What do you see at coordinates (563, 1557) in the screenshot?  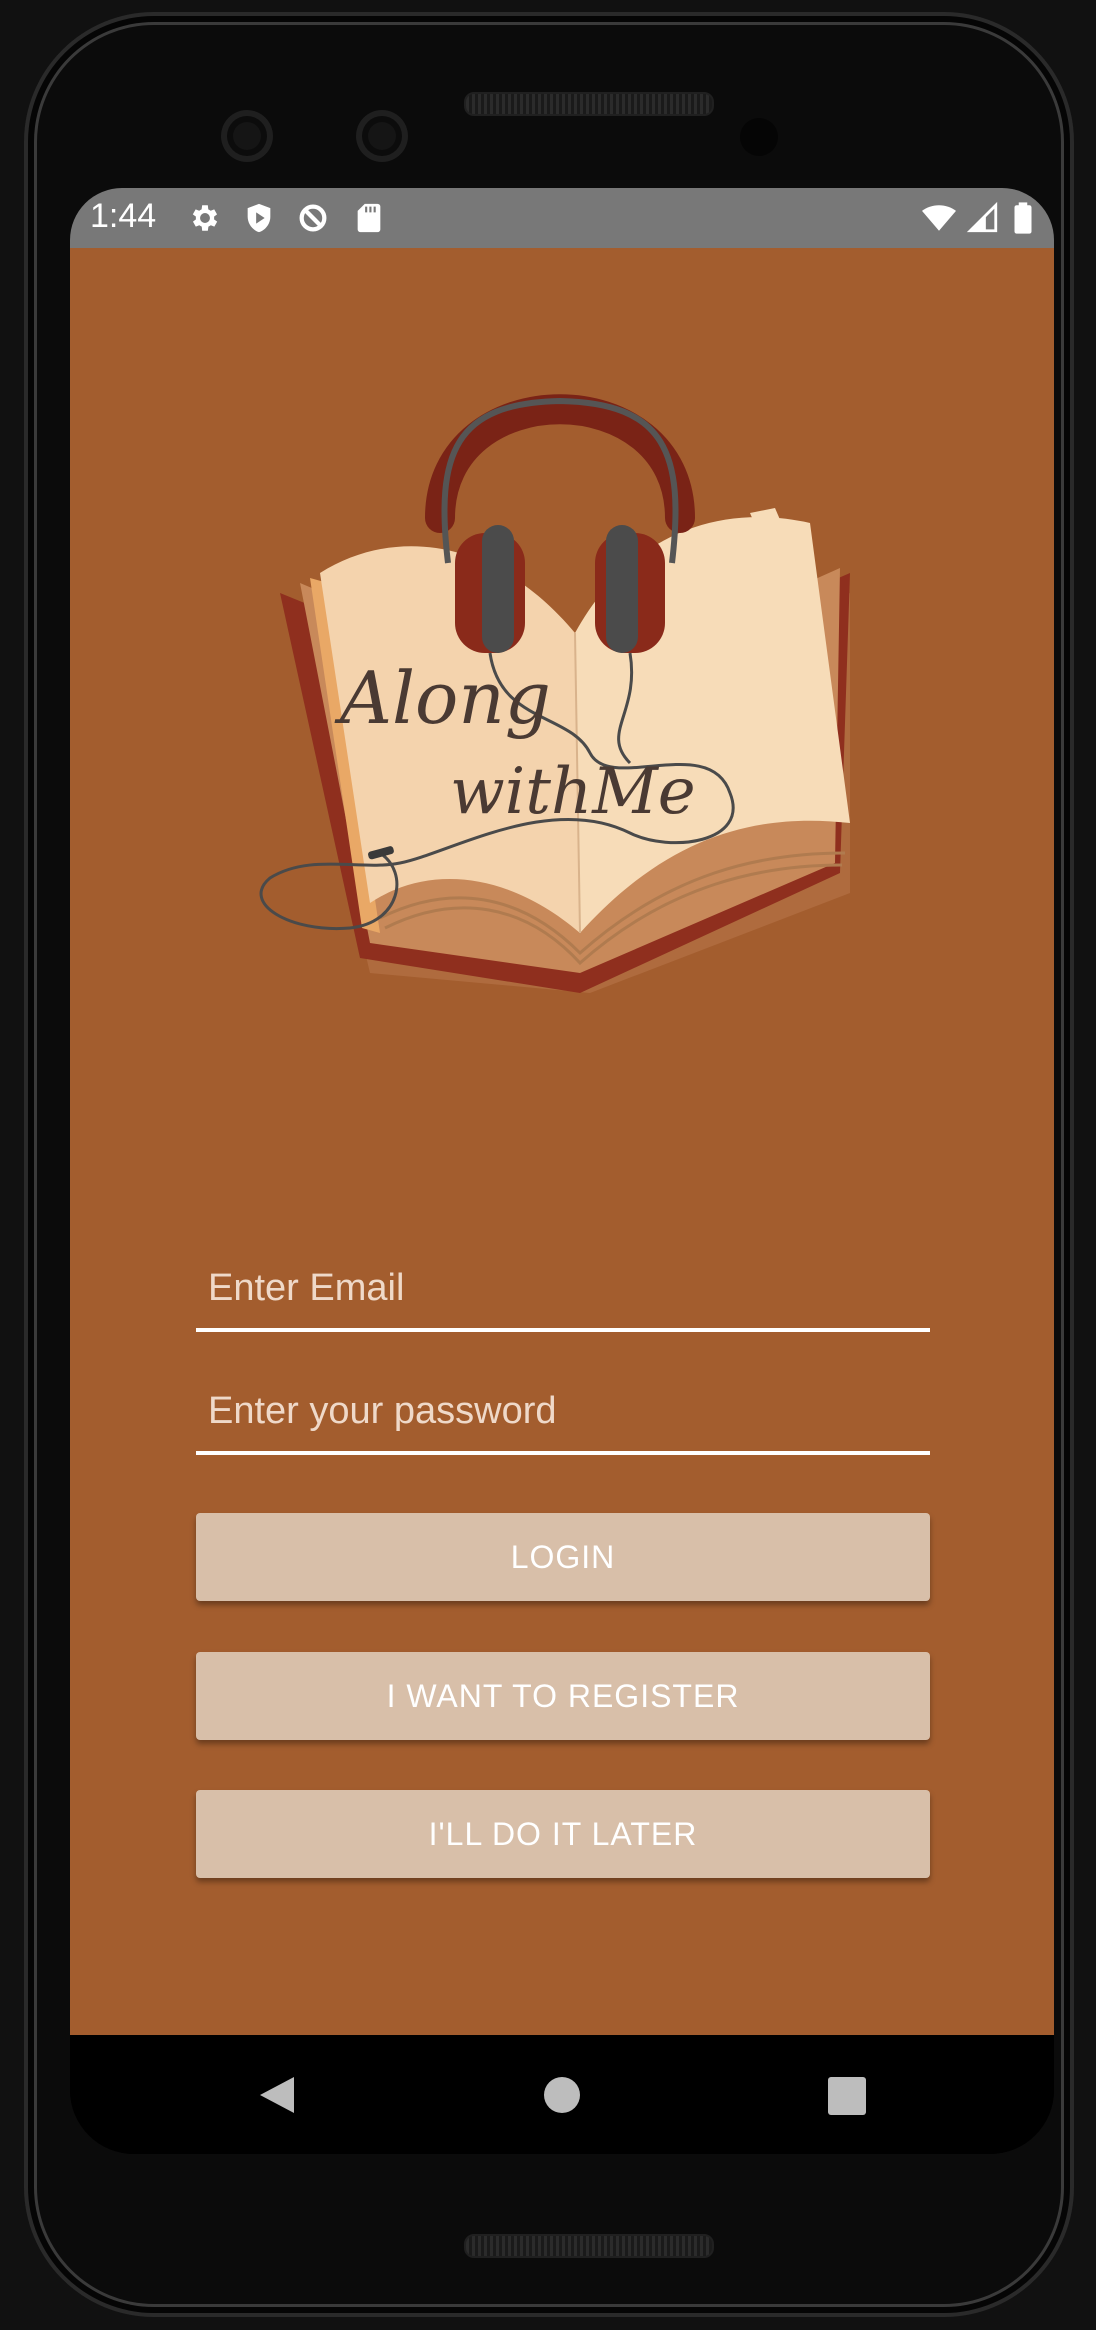 I see `login-button: LOGIN` at bounding box center [563, 1557].